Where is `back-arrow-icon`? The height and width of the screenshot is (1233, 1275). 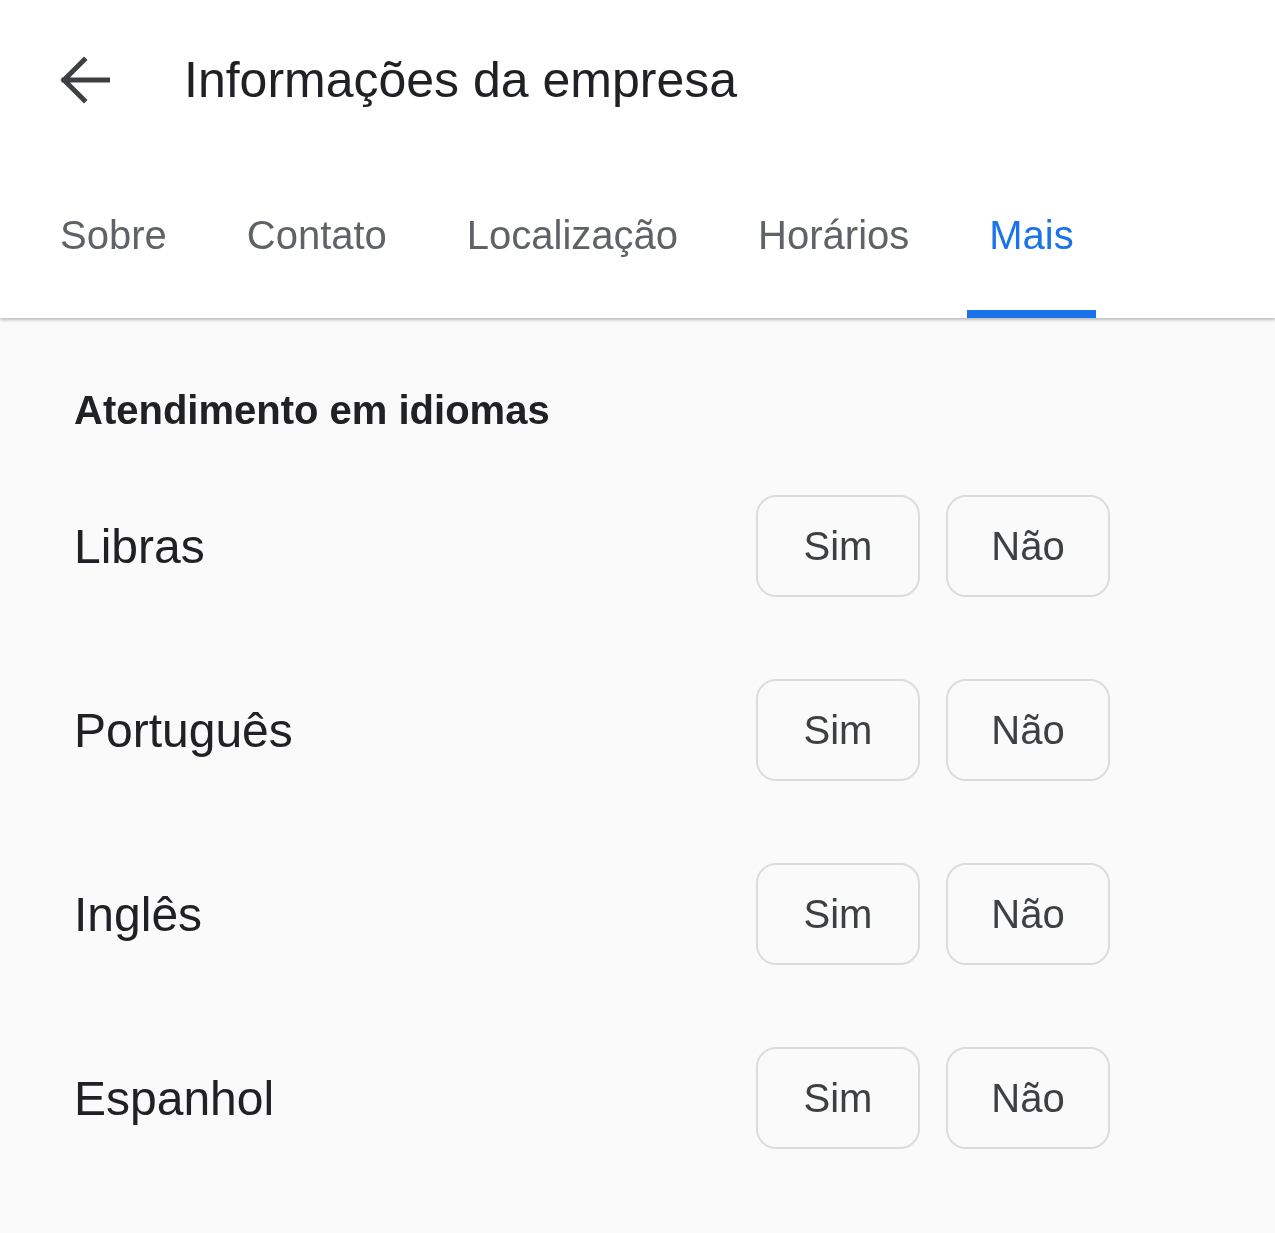
back-arrow-icon is located at coordinates (84, 80).